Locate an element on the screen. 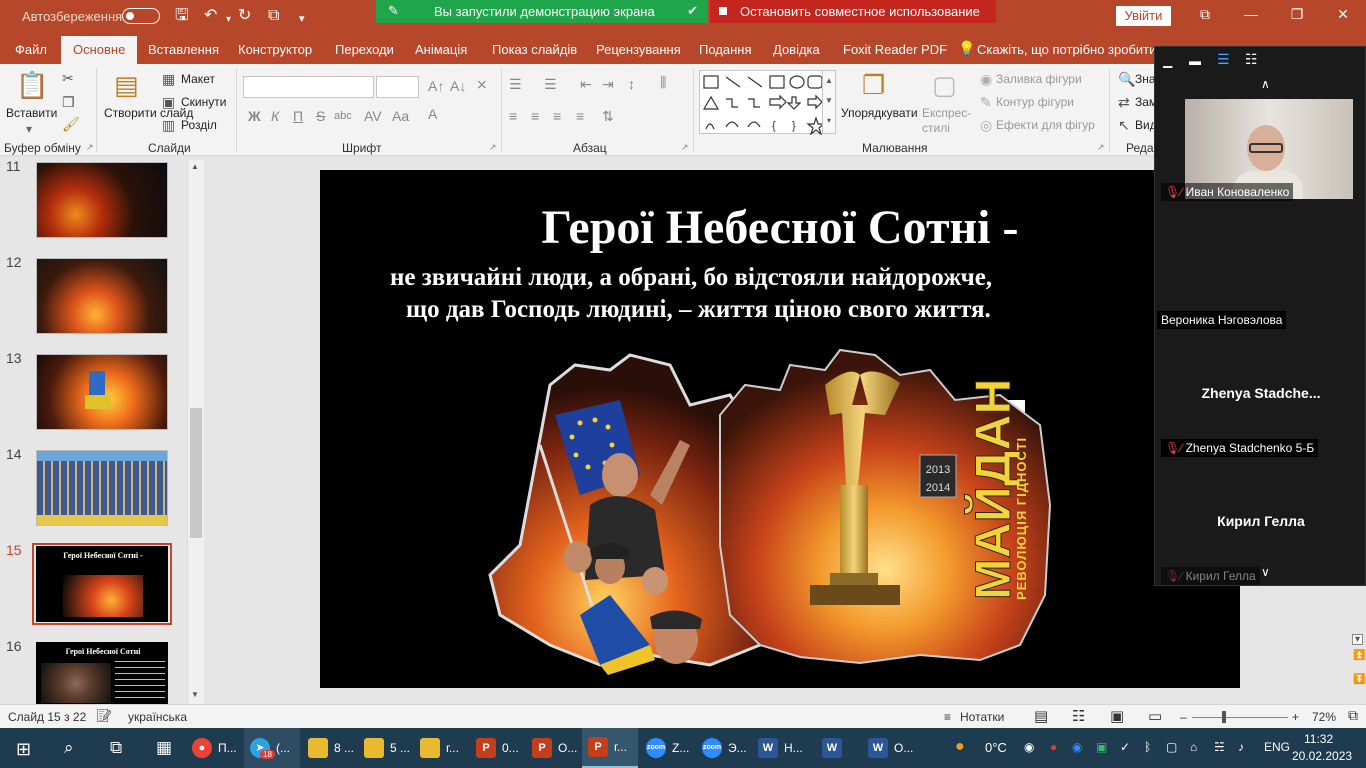 This screenshot has height=768, width=1366. zoom-slider-thumb is located at coordinates (1224, 717).